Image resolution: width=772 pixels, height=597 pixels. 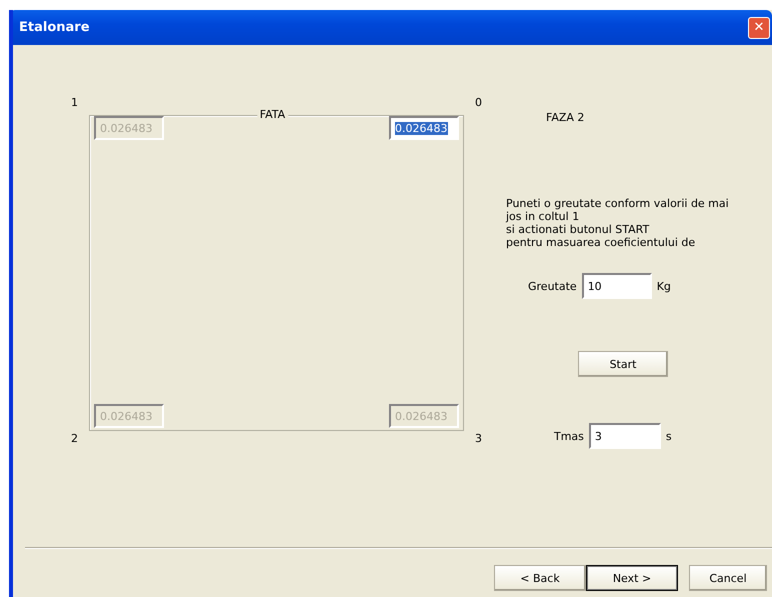 What do you see at coordinates (424, 128) in the screenshot?
I see `coefficient-field: 0.026483` at bounding box center [424, 128].